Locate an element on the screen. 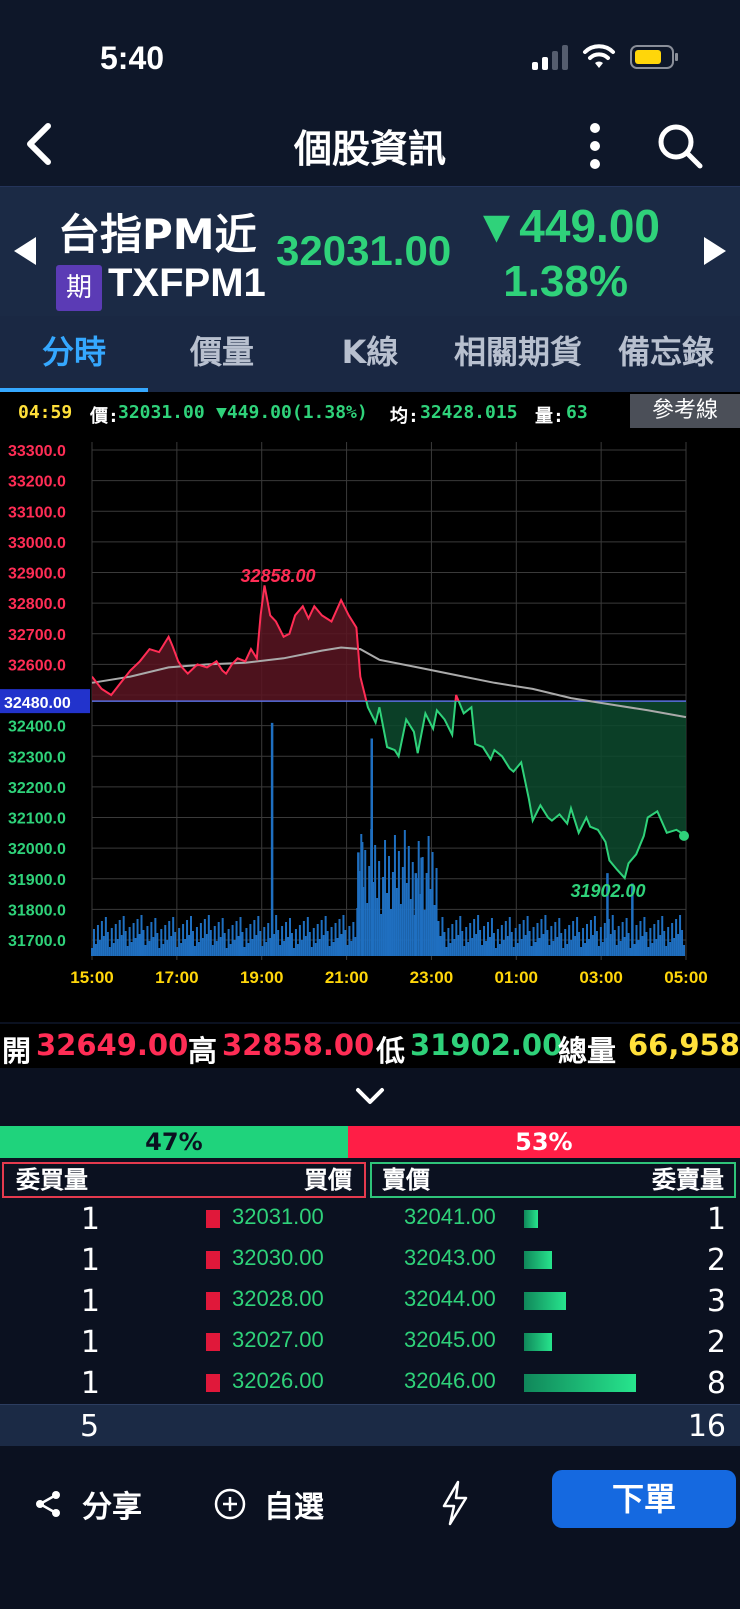  high-price-annotation: 32858.00 is located at coordinates (277, 576).